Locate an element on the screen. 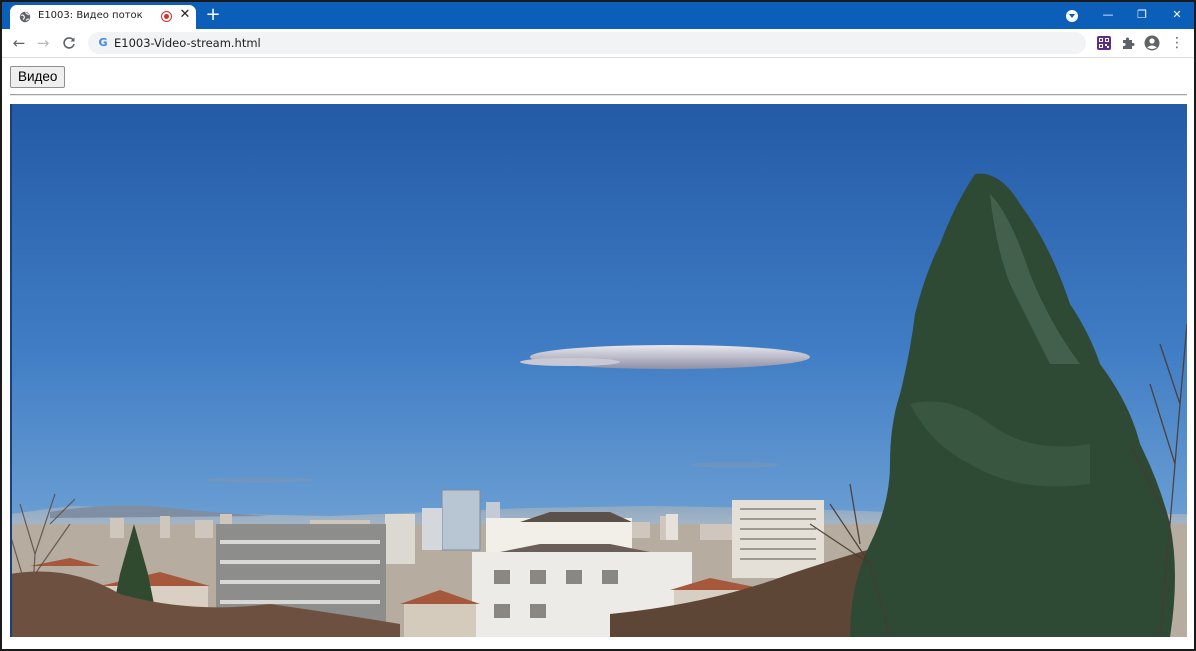 The width and height of the screenshot is (1196, 651). recording-indicator-icon is located at coordinates (166, 16).